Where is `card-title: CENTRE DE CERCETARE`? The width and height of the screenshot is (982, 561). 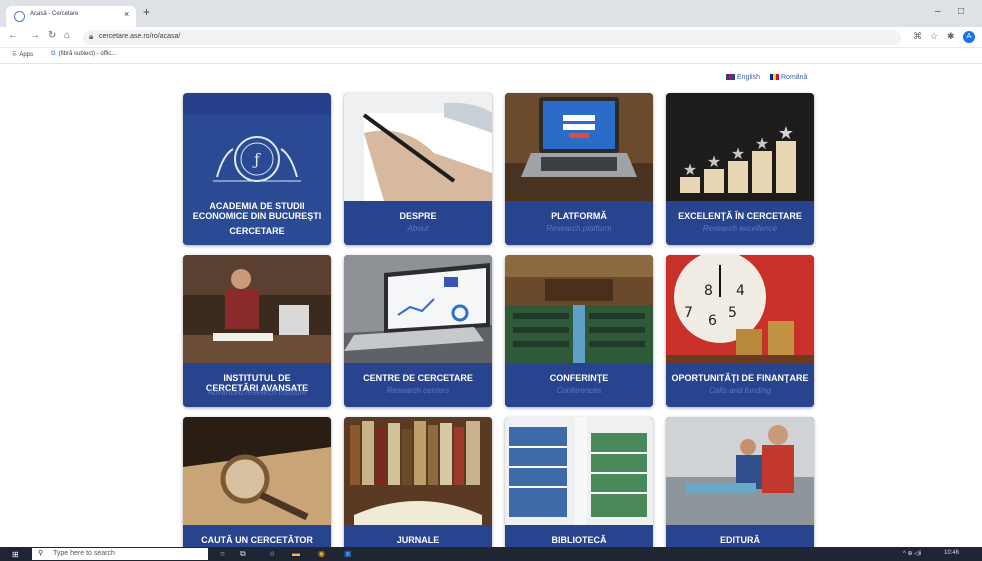 card-title: CENTRE DE CERCETARE is located at coordinates (418, 378).